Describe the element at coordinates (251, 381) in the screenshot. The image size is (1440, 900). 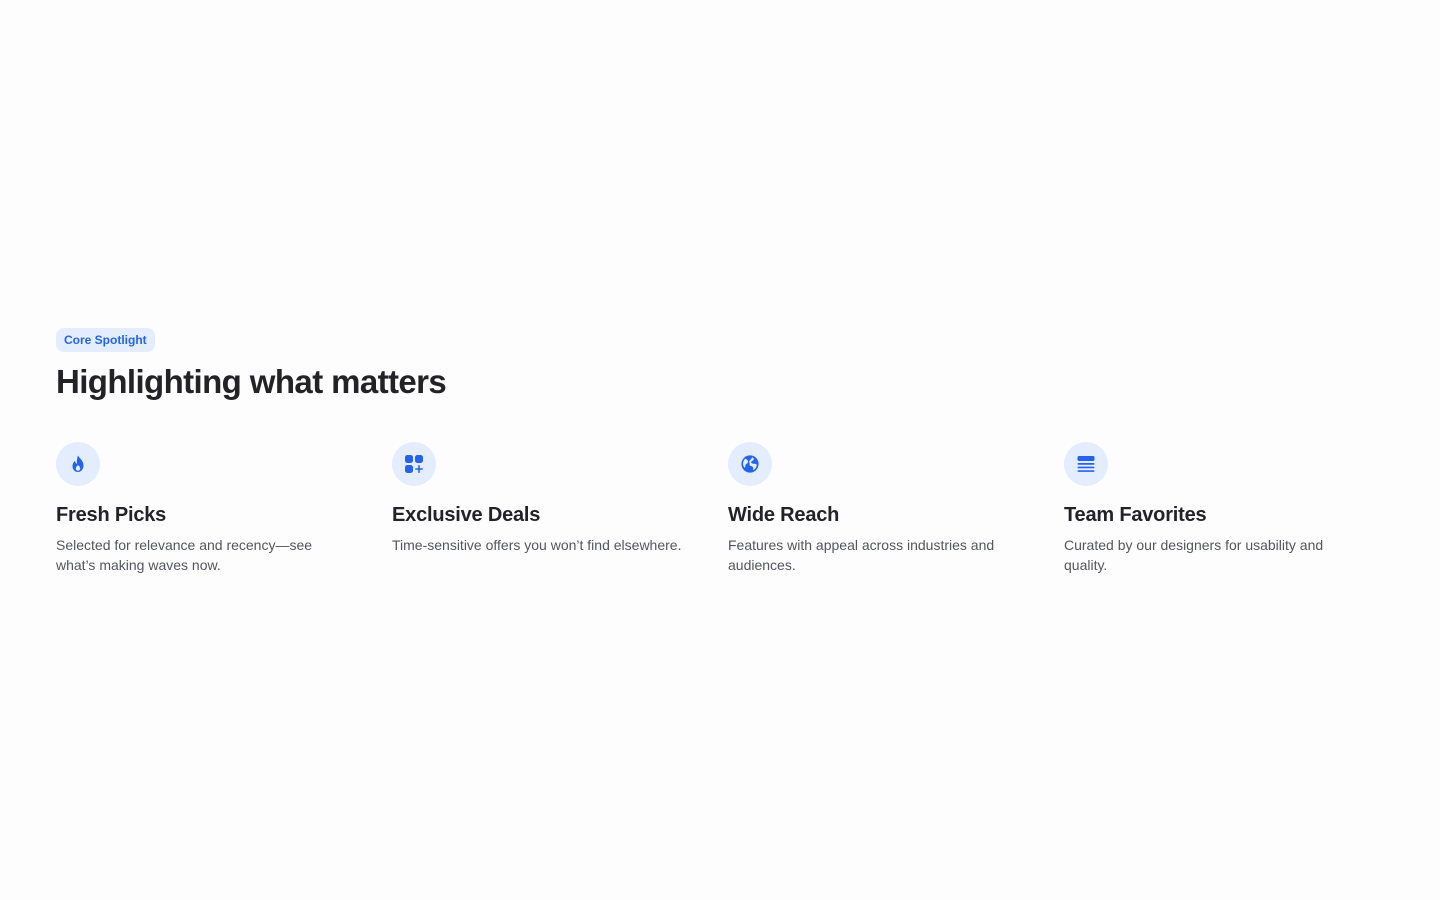
I see `section-title: Highlighting what matters` at that location.